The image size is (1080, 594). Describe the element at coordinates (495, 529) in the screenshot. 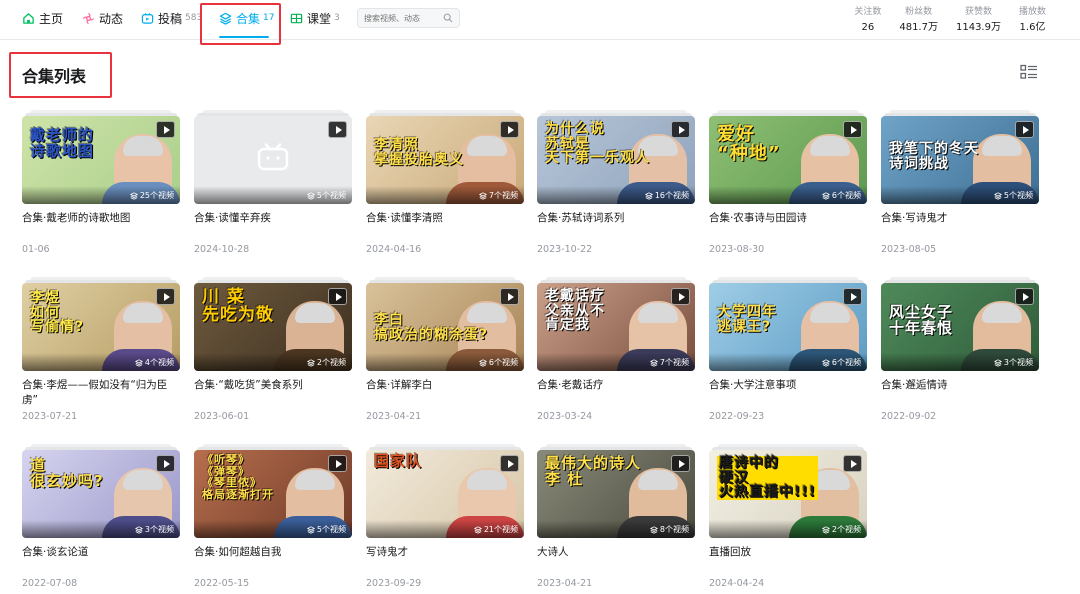

I see `video-count-badge: 21个视频` at that location.